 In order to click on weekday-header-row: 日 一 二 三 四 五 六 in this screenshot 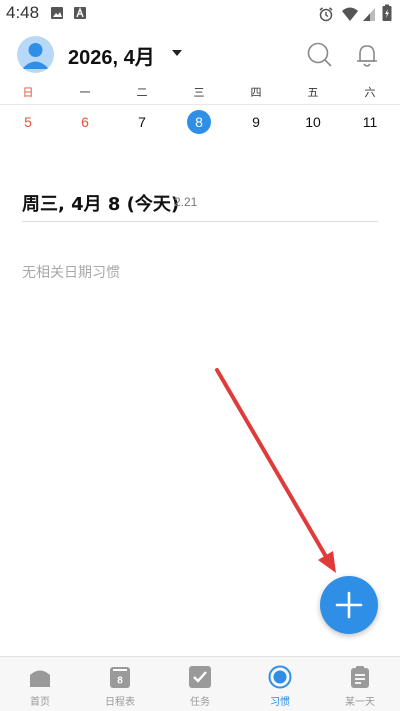, I will do `click(200, 94)`.